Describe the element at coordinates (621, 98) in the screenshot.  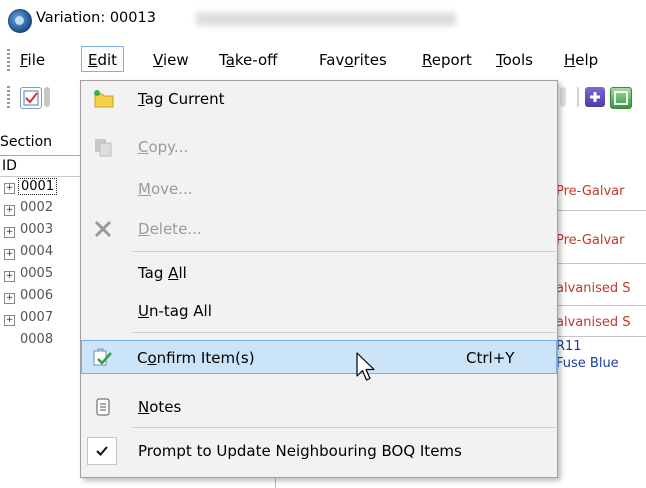
I see `refresh-tool-icon` at that location.